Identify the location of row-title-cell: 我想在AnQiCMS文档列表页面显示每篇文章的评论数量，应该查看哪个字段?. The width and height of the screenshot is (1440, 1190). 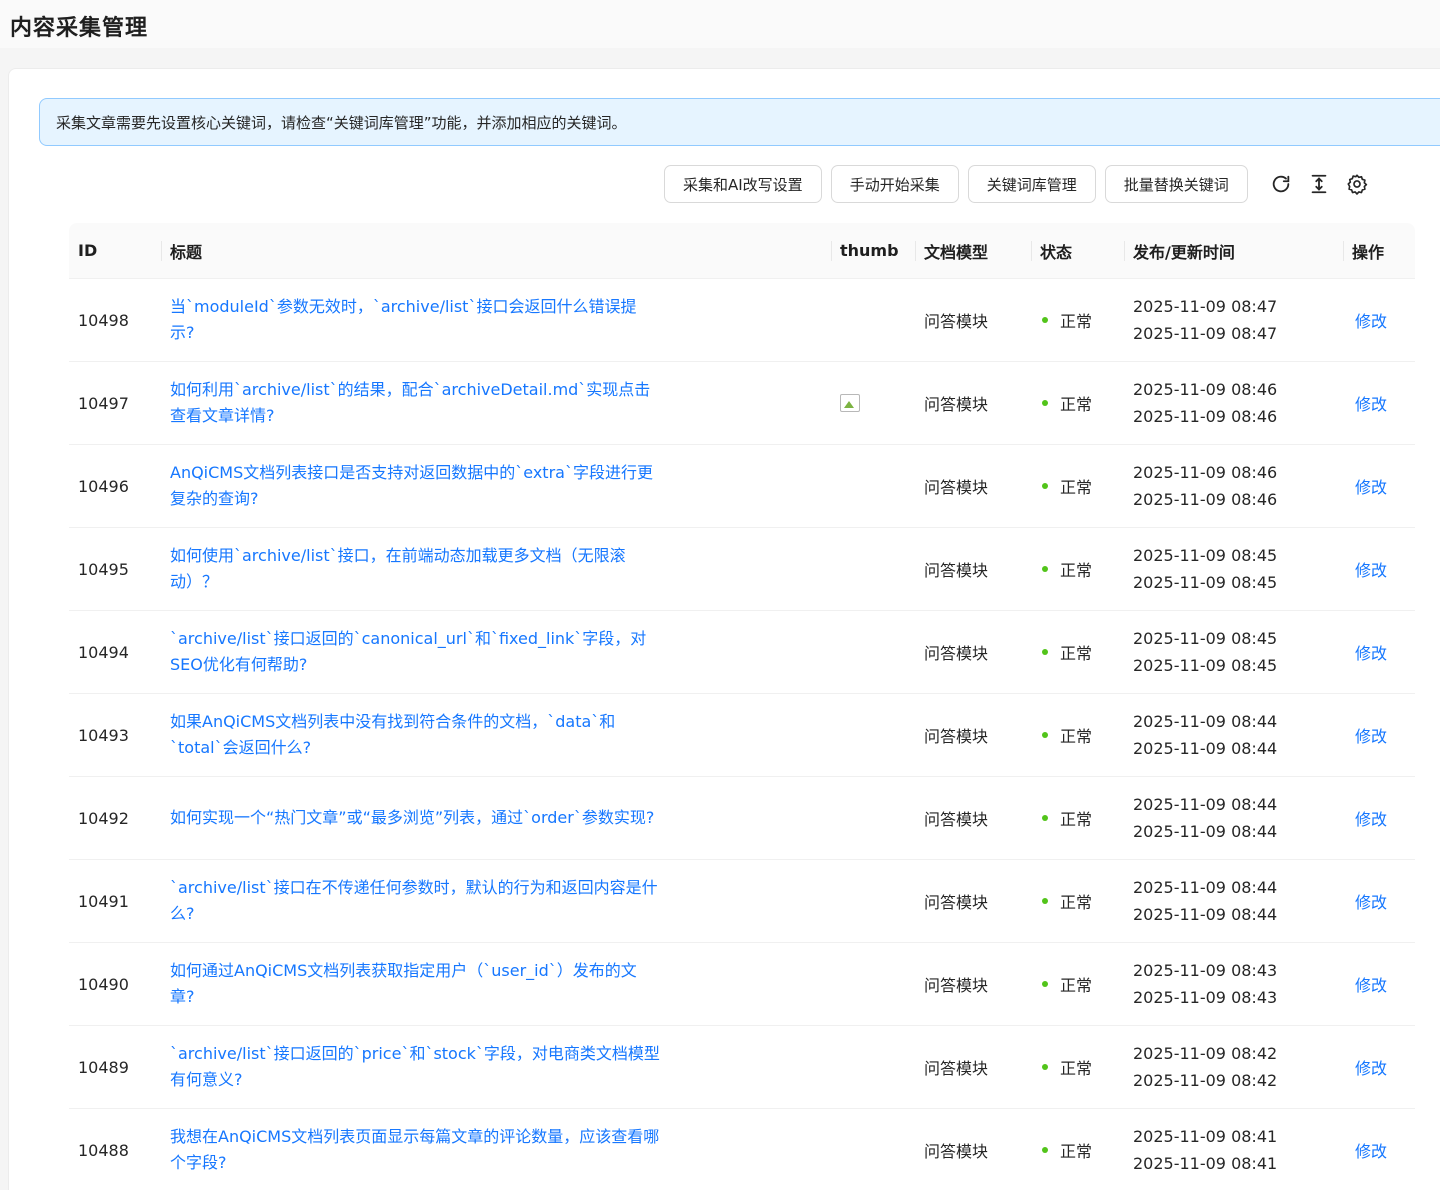
(496, 1150).